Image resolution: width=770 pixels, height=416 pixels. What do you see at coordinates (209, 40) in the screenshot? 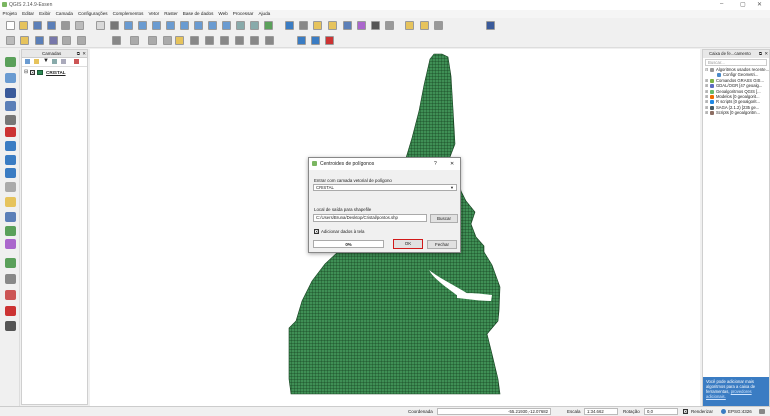
I see `highlight-labels-icon` at bounding box center [209, 40].